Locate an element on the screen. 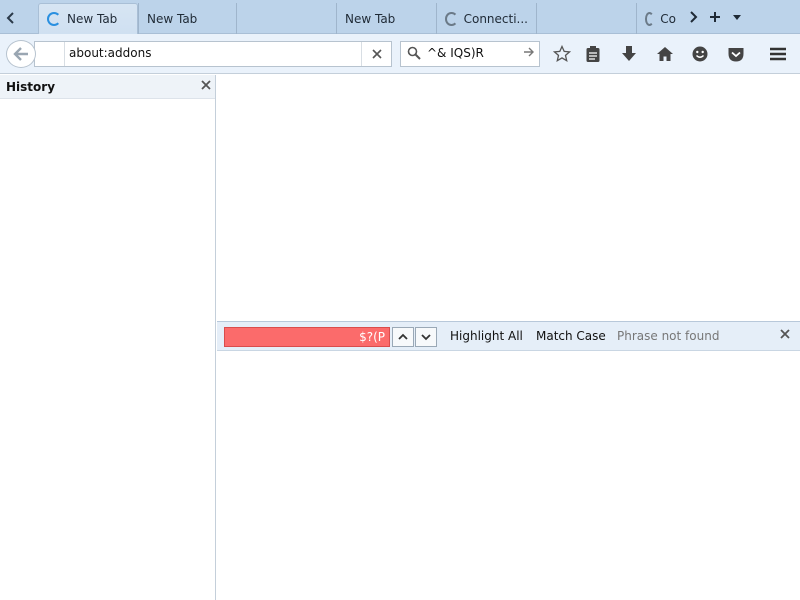  tab-scroll-left-button is located at coordinates (11, 18).